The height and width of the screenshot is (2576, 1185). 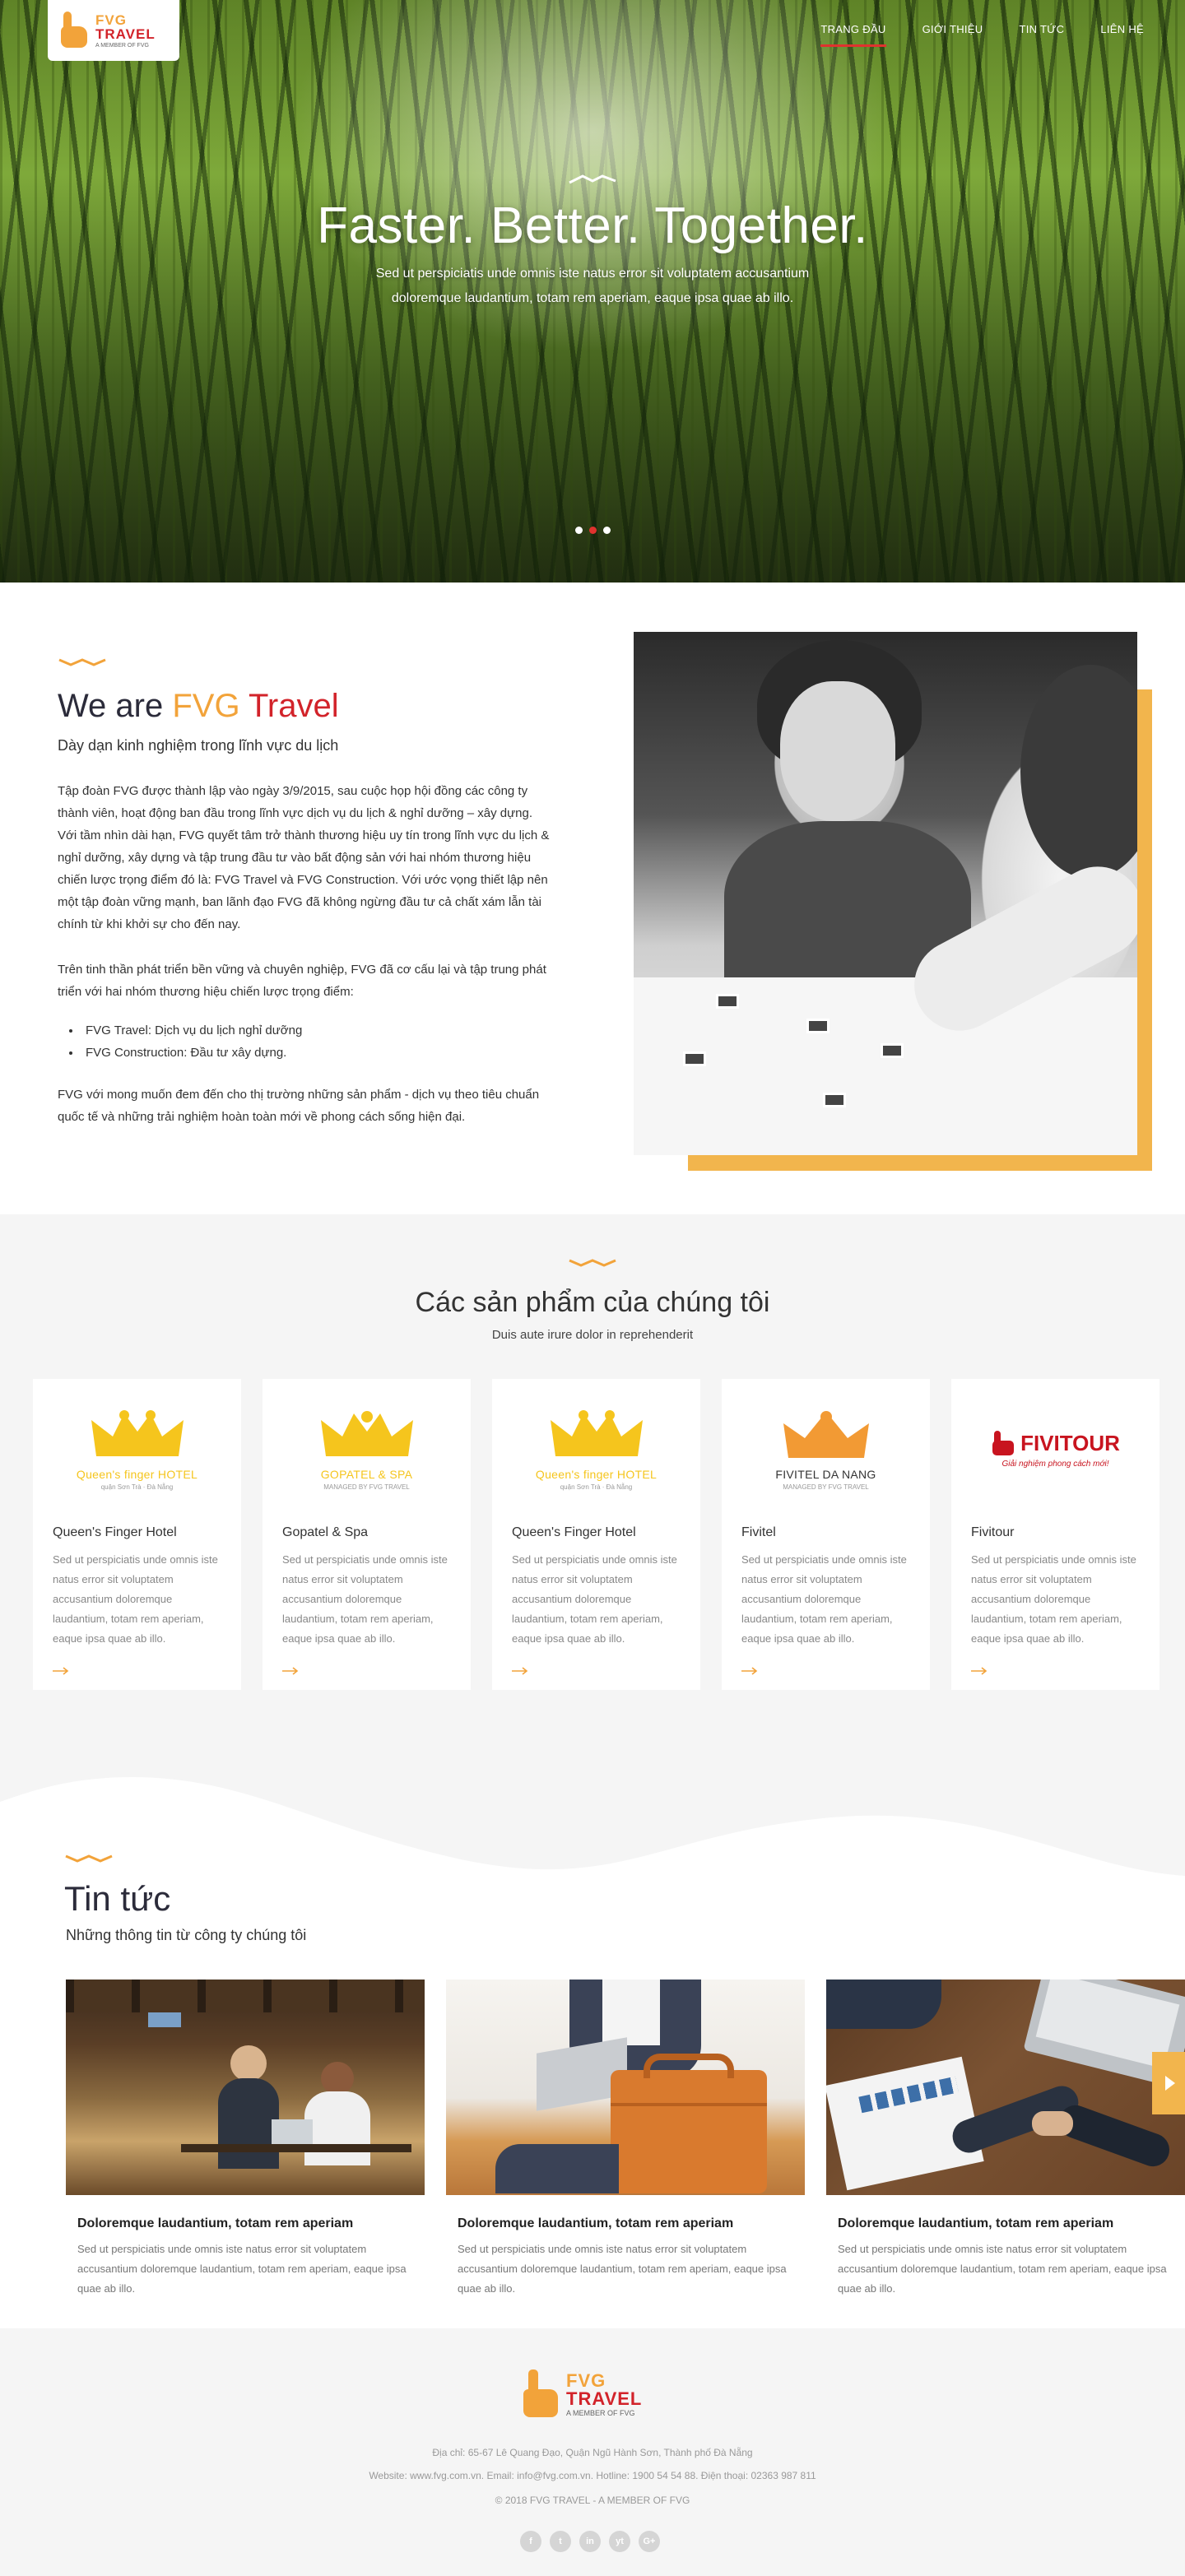 I want to click on list-item: FVG Construction: Đầu tư xây dựng., so click(x=308, y=1053).